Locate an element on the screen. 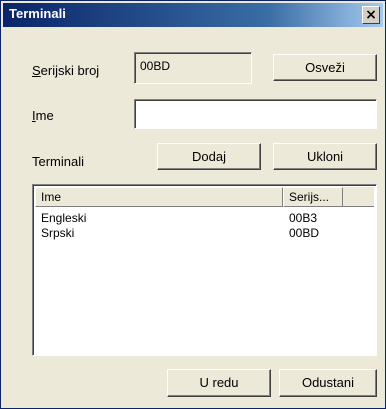  name-input is located at coordinates (255, 114).